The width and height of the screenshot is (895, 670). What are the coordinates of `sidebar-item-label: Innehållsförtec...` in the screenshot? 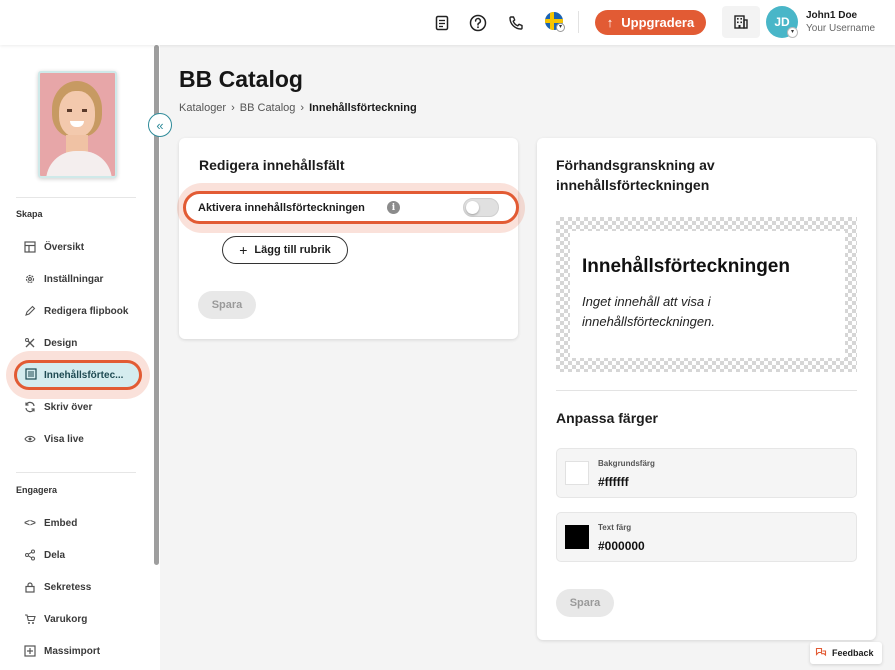 It's located at (84, 375).